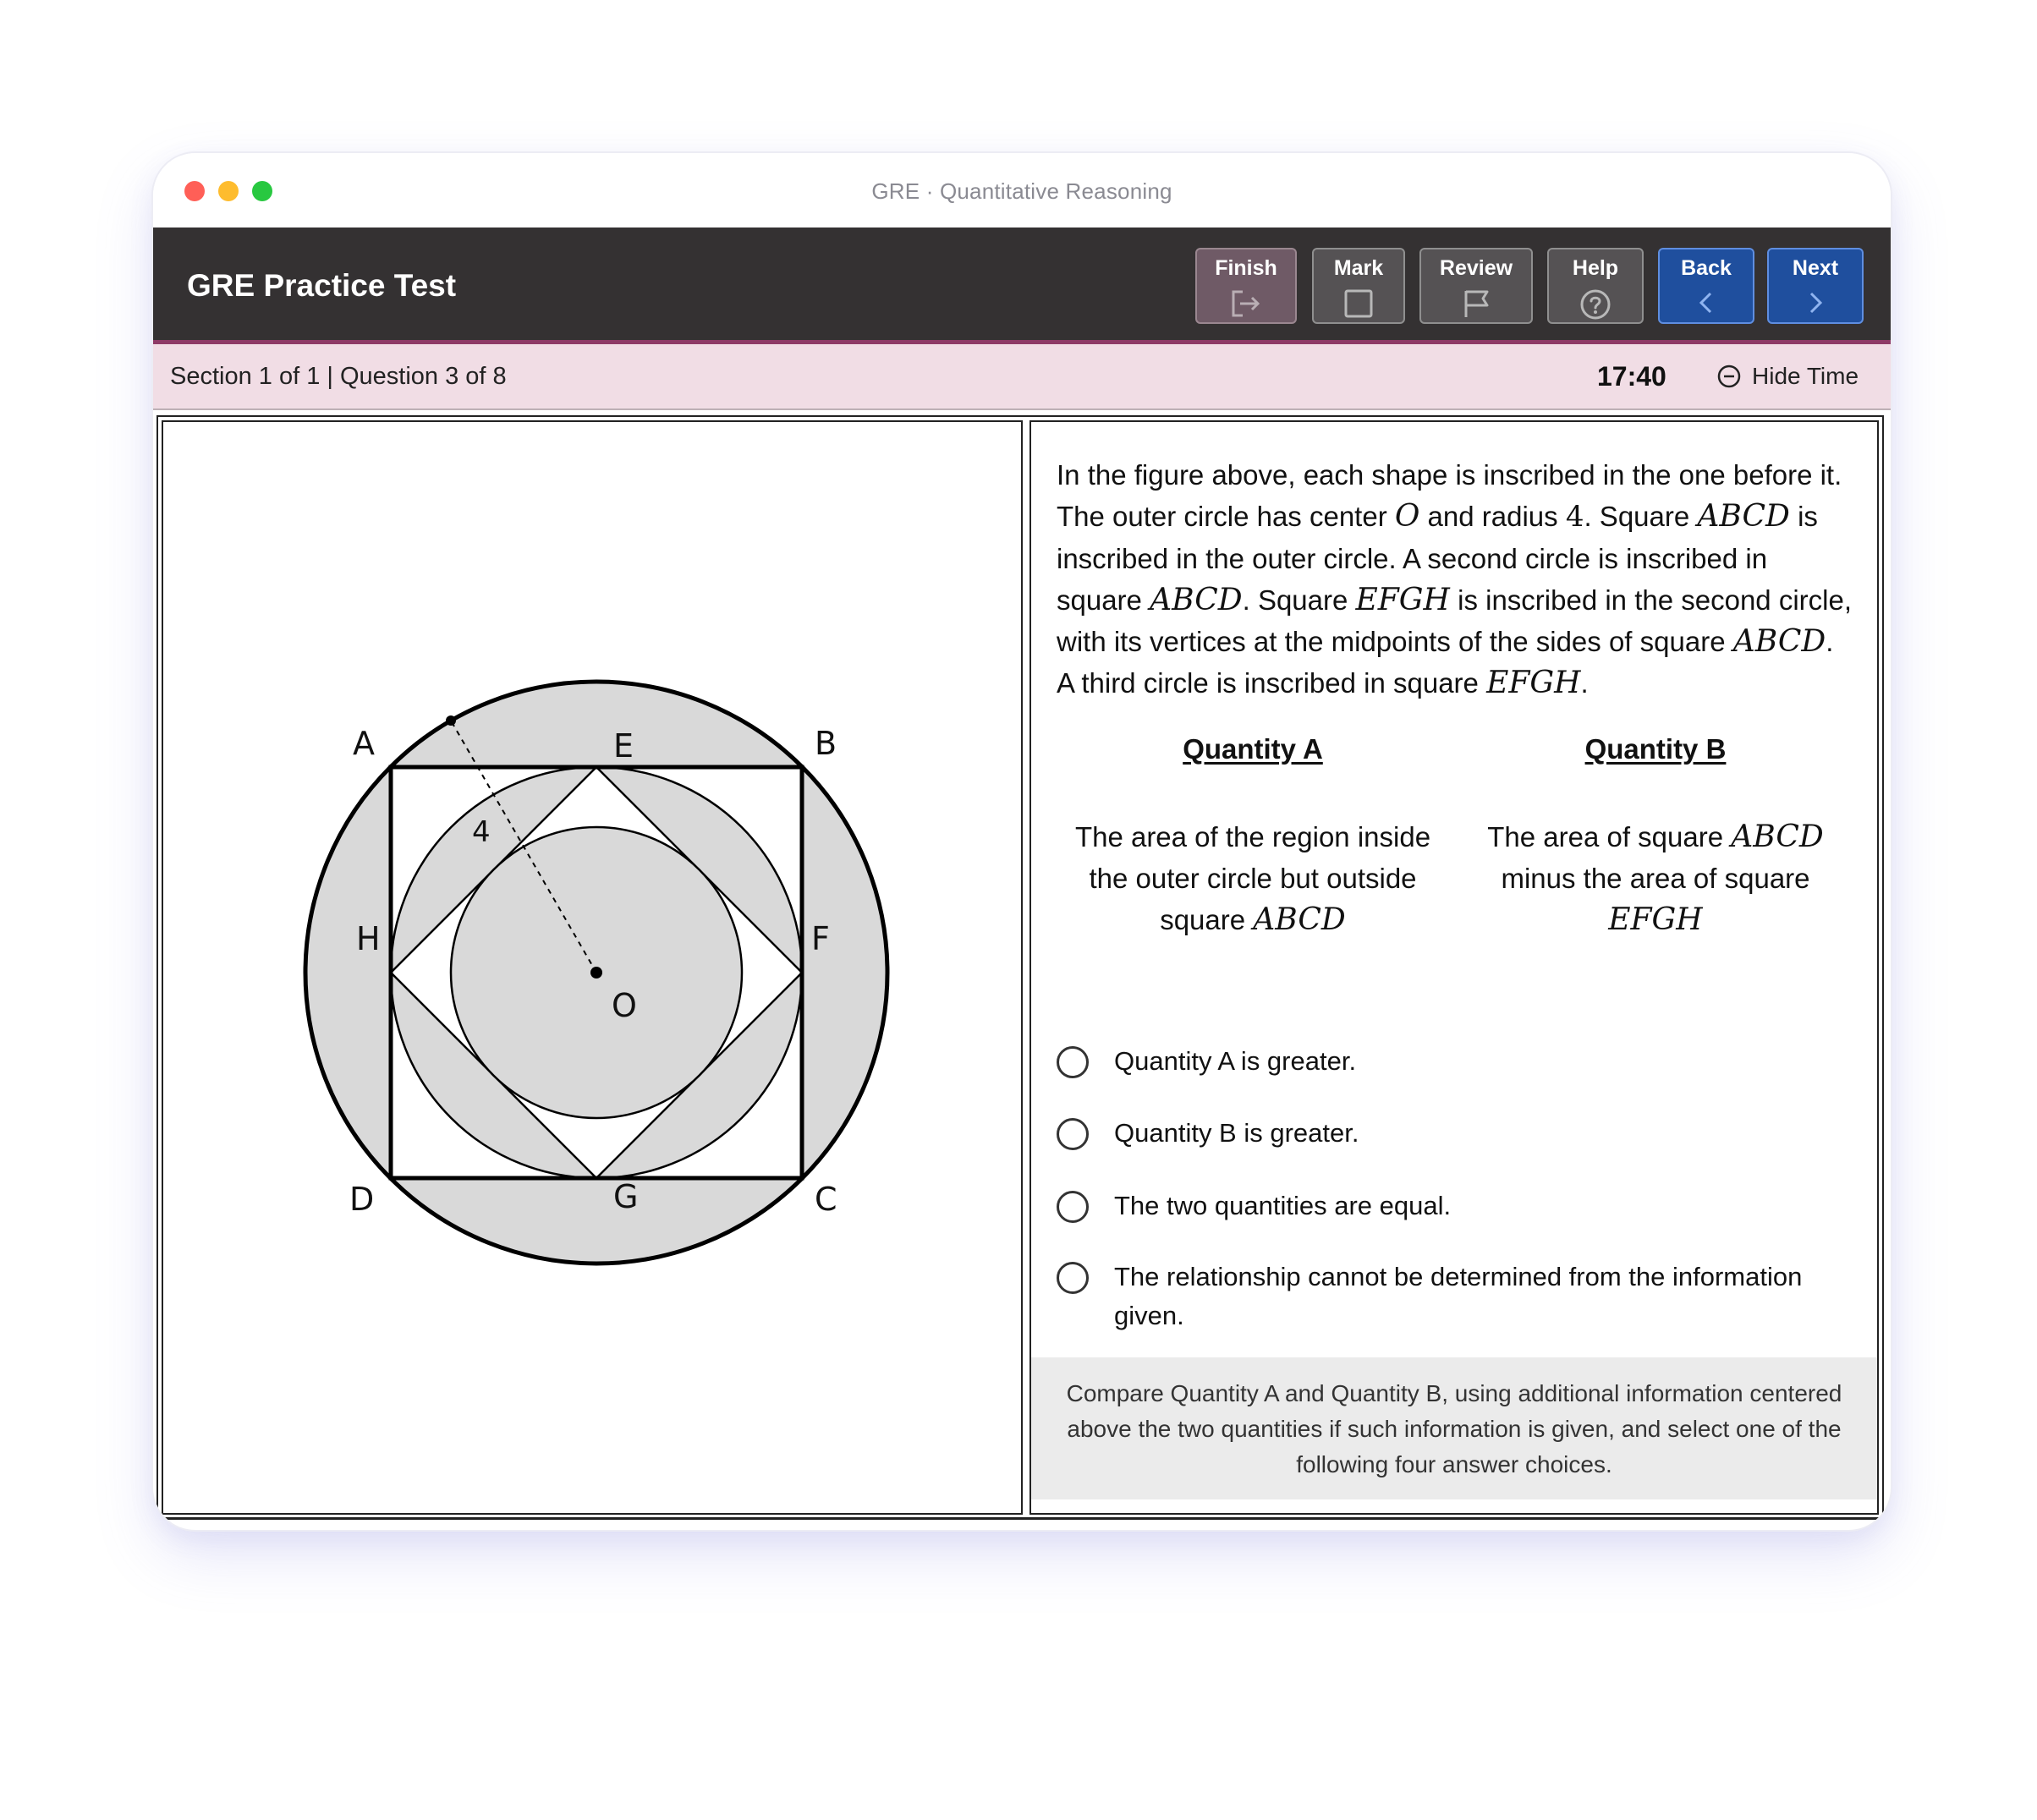  What do you see at coordinates (1815, 286) in the screenshot?
I see `next-button: Next` at bounding box center [1815, 286].